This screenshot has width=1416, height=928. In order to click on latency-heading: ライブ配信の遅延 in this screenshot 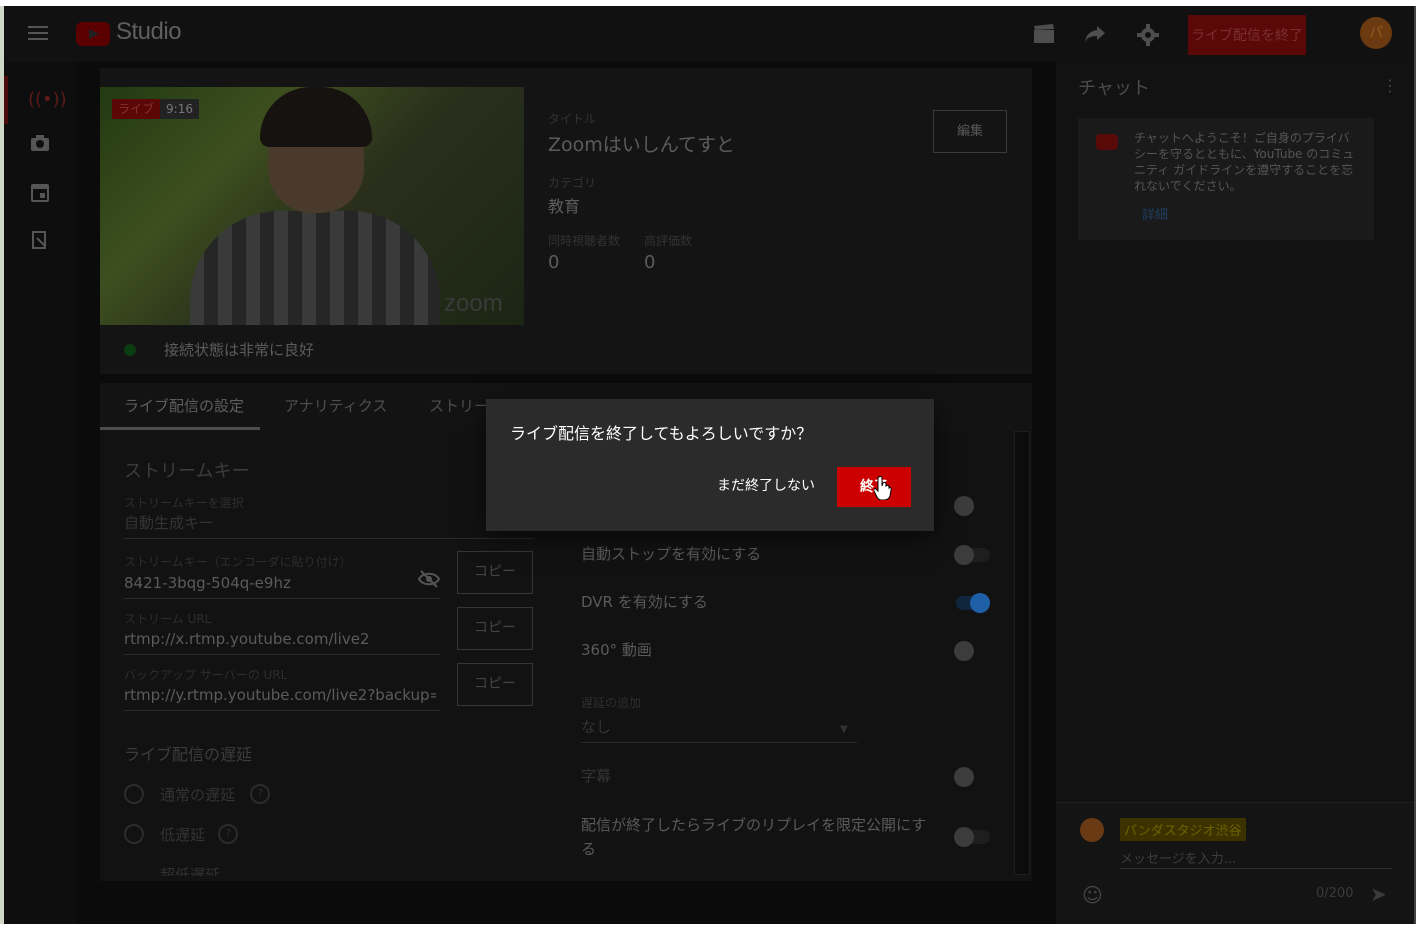, I will do `click(188, 754)`.